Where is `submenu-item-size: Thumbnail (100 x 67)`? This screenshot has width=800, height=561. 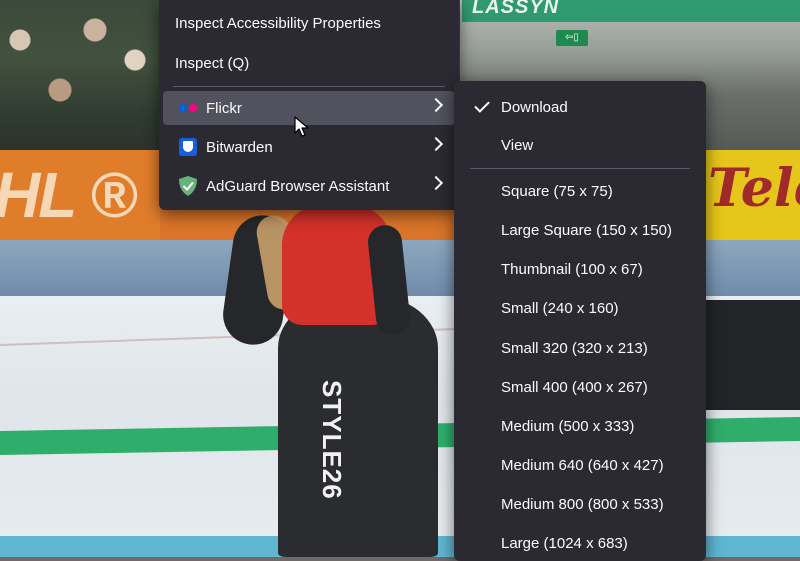
submenu-item-size: Thumbnail (100 x 67) is located at coordinates (580, 269).